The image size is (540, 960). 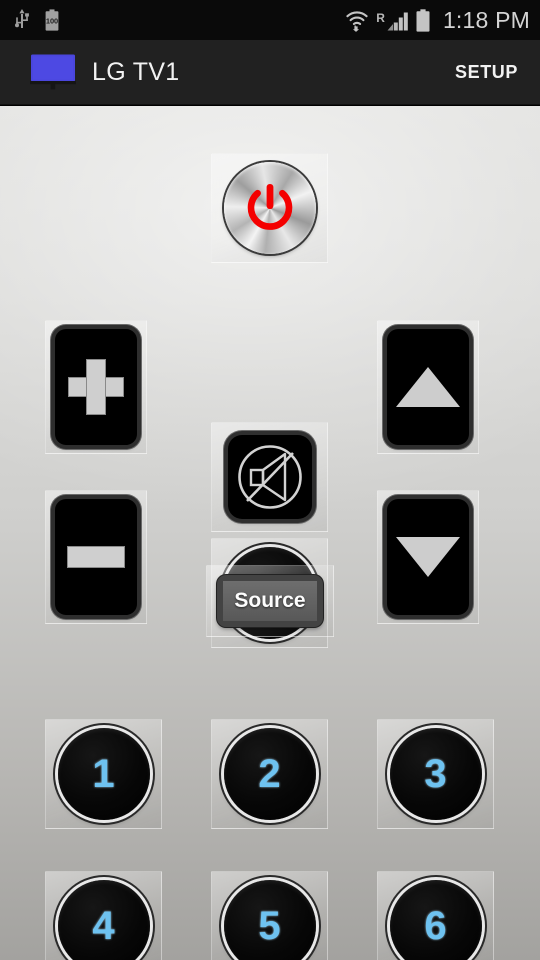 I want to click on source-key: Source, so click(x=270, y=601).